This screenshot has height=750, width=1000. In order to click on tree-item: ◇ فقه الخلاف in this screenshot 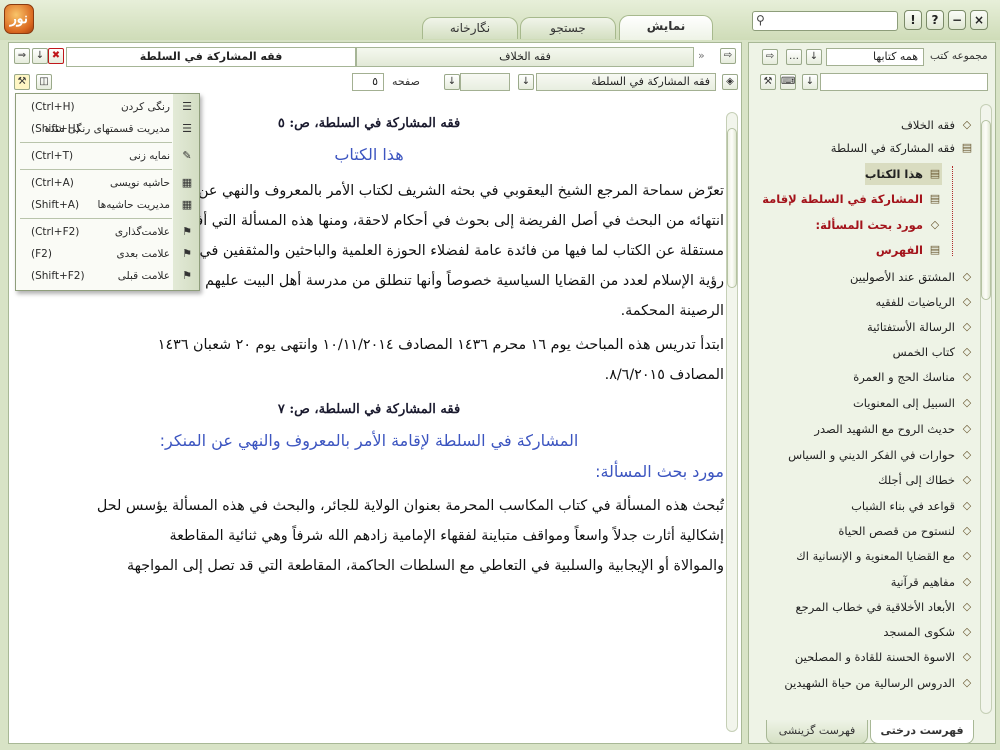, I will do `click(937, 125)`.